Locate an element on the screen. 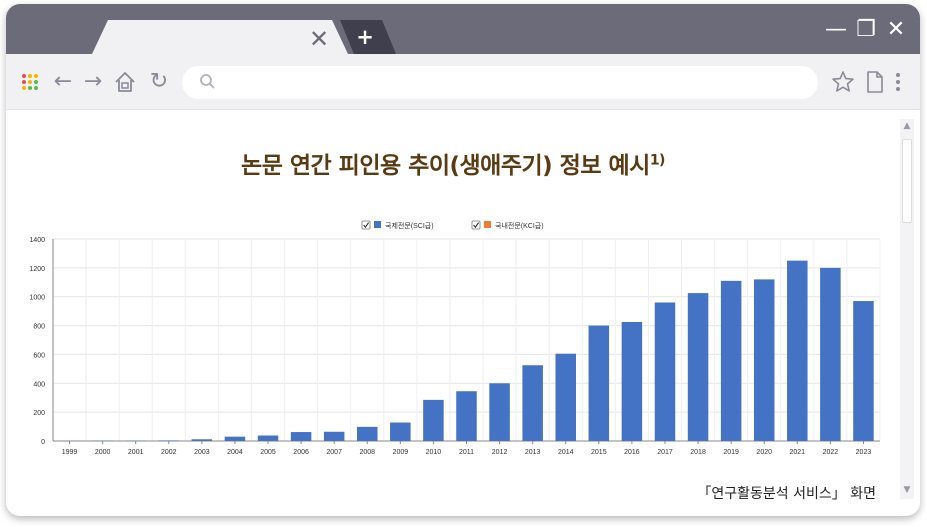 Image resolution: width=927 pixels, height=527 pixels. footnote-marker: 1) is located at coordinates (657, 160).